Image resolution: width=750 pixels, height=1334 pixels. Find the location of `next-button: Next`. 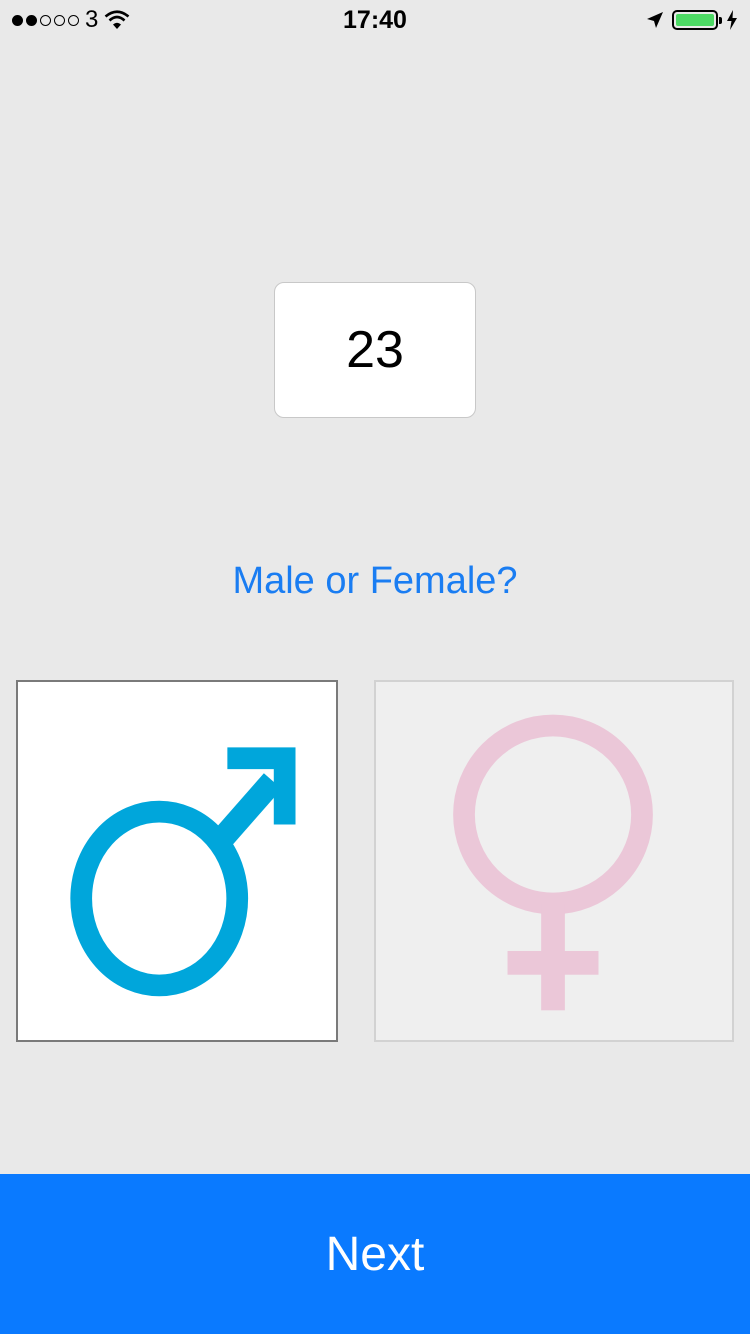

next-button: Next is located at coordinates (375, 1254).